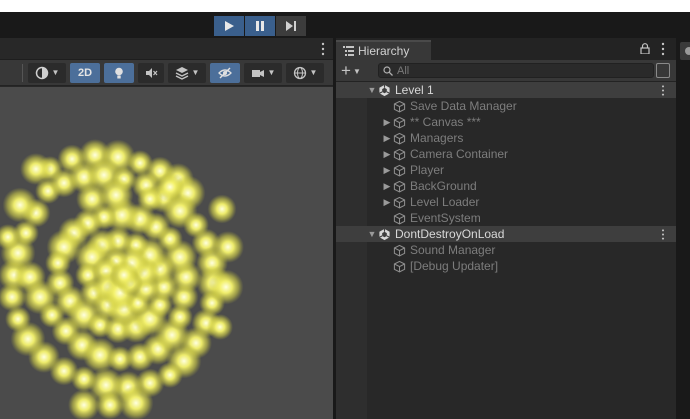 Image resolution: width=690 pixels, height=419 pixels. What do you see at coordinates (506, 170) in the screenshot?
I see `hierarchy-item: ▶ Player` at bounding box center [506, 170].